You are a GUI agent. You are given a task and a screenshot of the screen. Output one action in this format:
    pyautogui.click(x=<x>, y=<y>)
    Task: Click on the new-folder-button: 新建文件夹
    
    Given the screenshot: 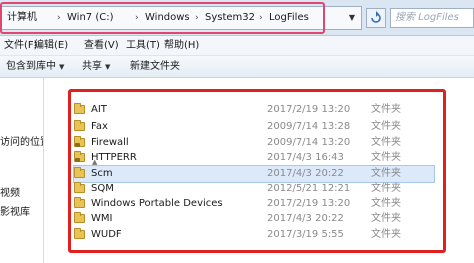 What is the action you would take?
    pyautogui.click(x=155, y=67)
    